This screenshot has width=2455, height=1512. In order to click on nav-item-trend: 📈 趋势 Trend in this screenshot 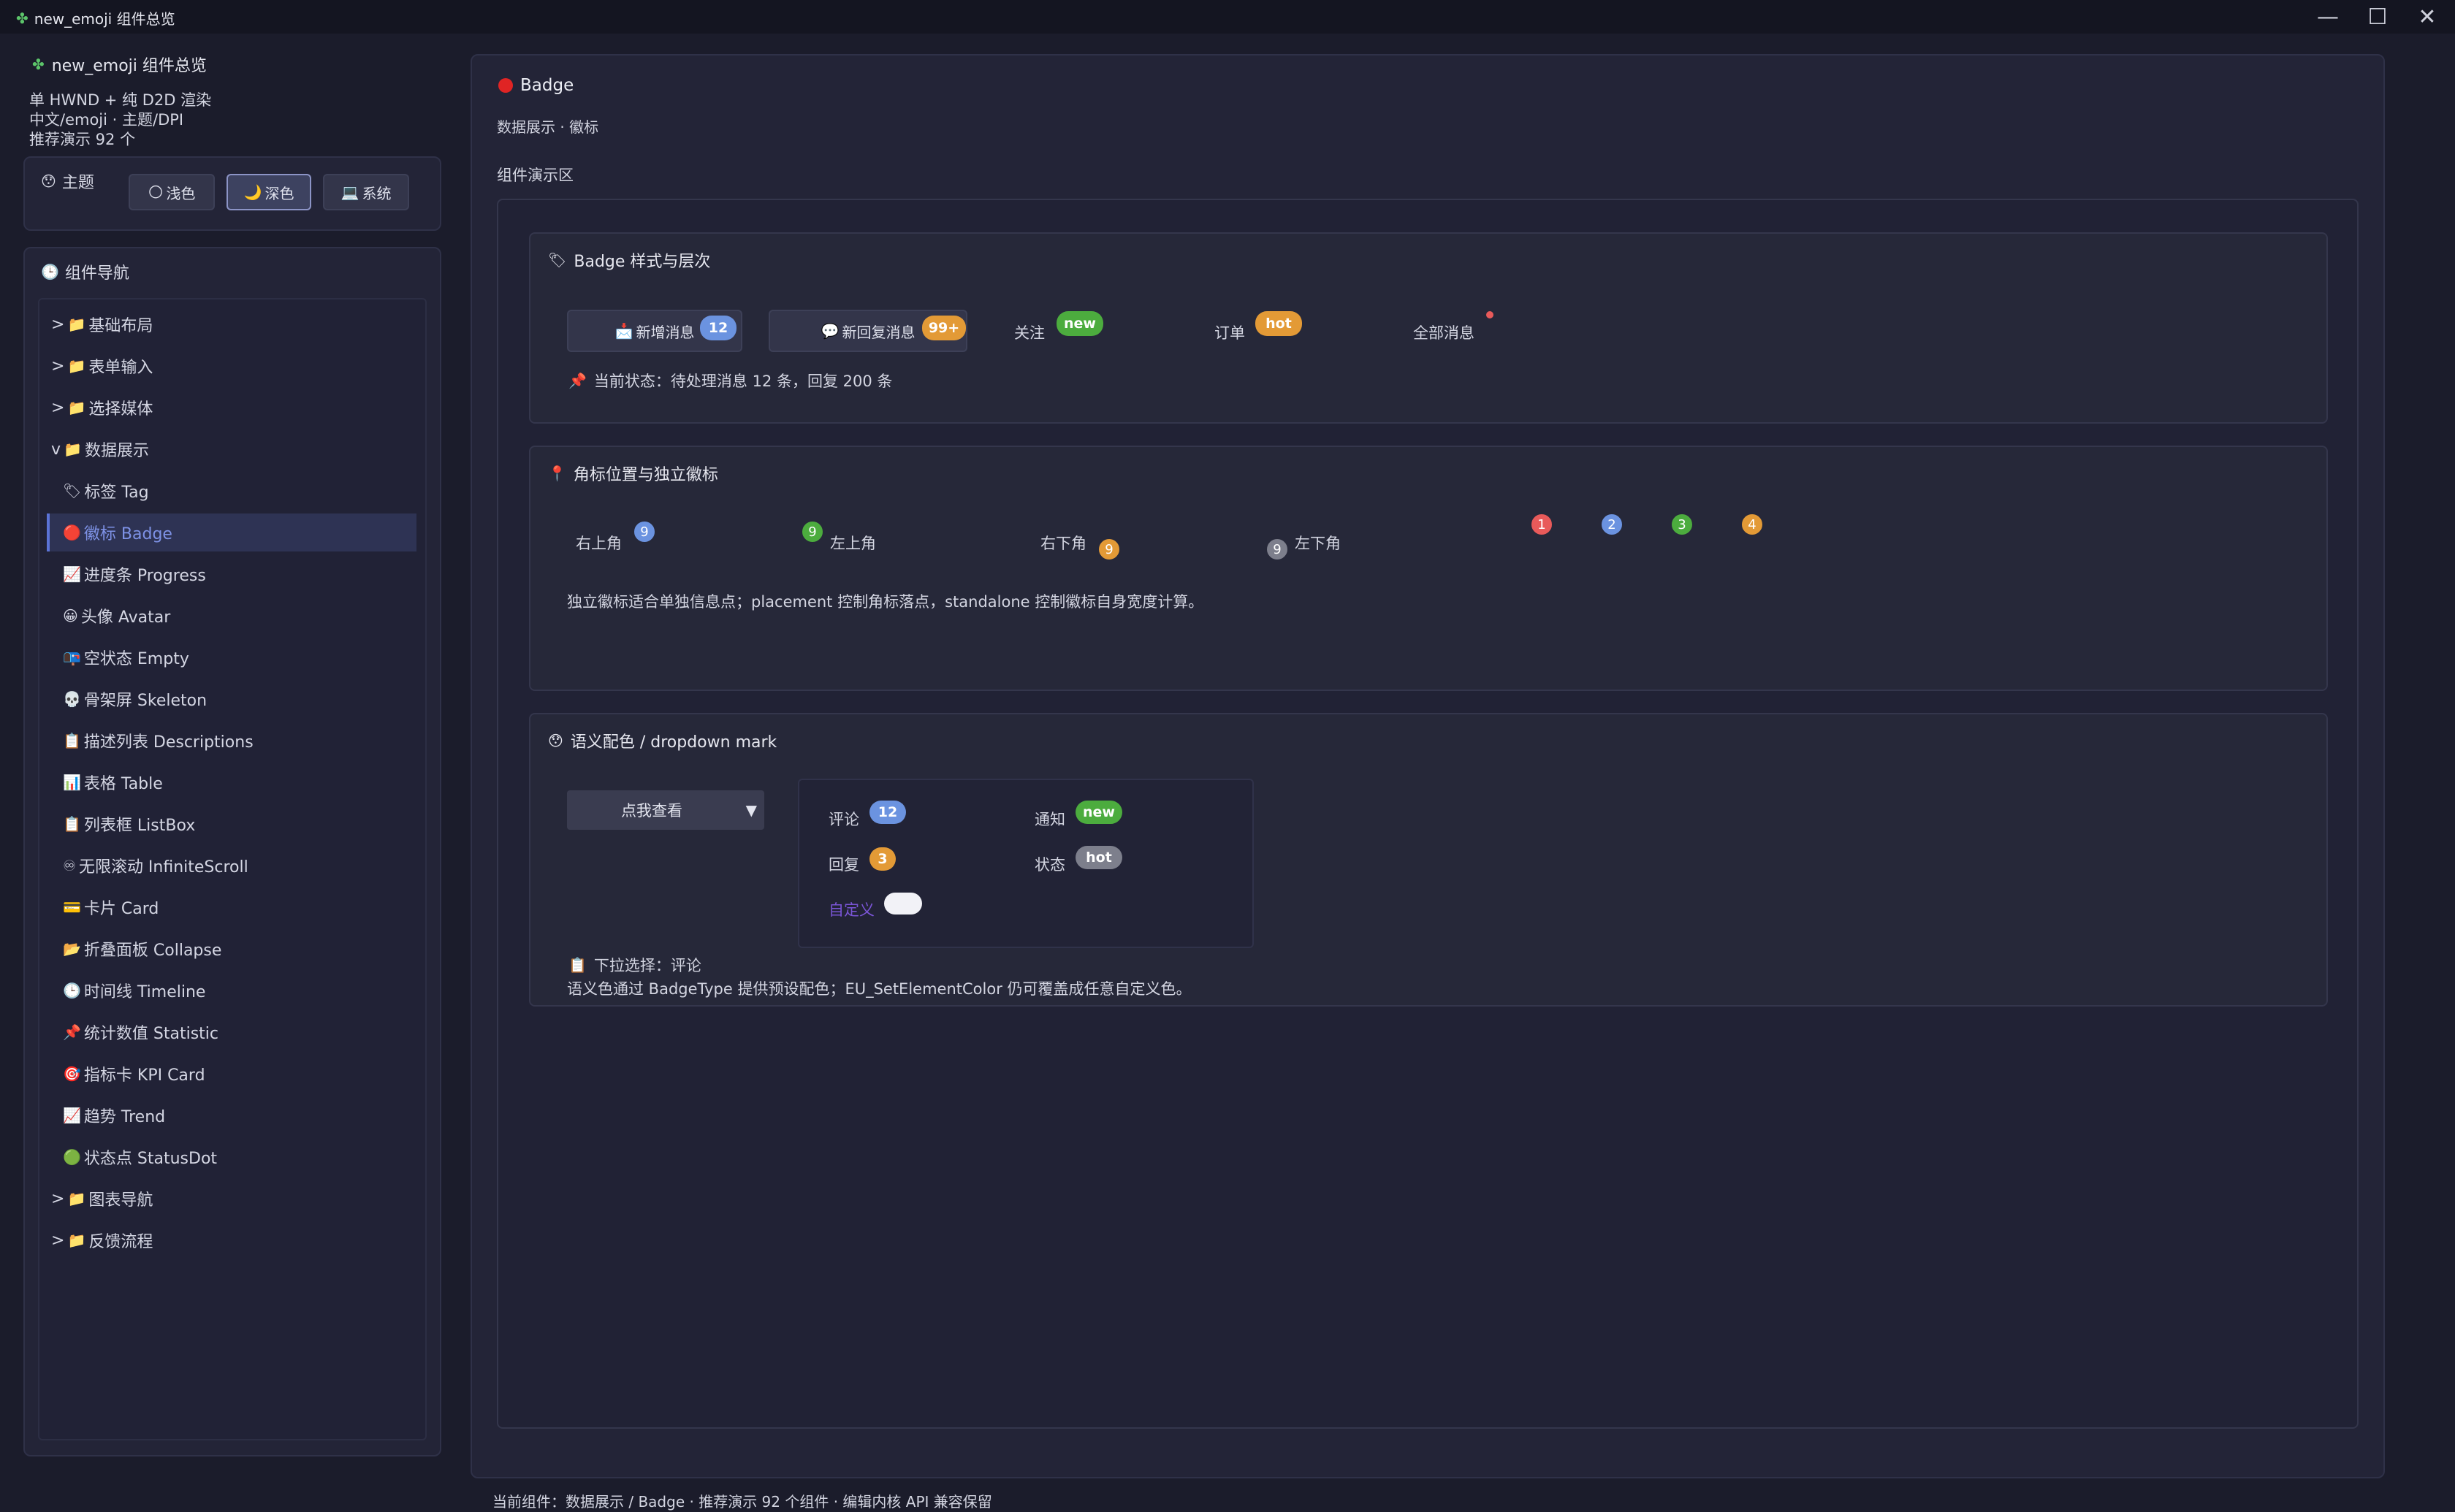, I will do `click(114, 1115)`.